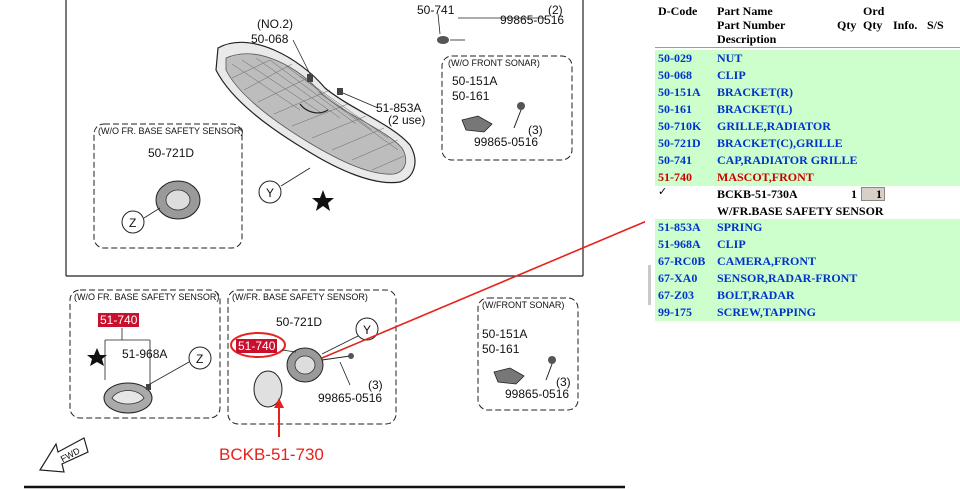 This screenshot has height=489, width=960. What do you see at coordinates (170, 131) in the screenshot?
I see `label-wo-fr-base-top: (W/O FR. BASE SAFETY SENSOR)` at bounding box center [170, 131].